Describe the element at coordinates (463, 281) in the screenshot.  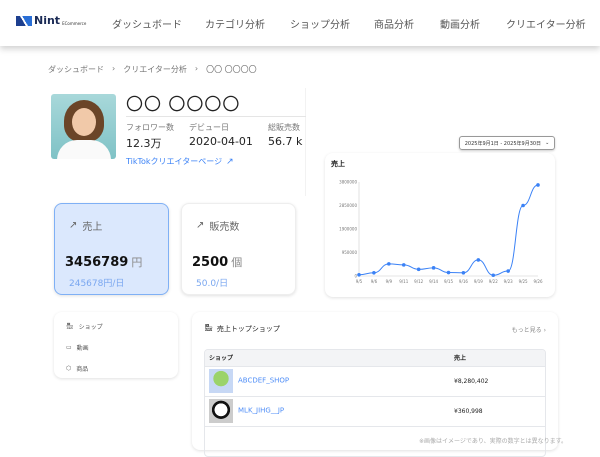
I see `x-tick-label: 9/16` at that location.